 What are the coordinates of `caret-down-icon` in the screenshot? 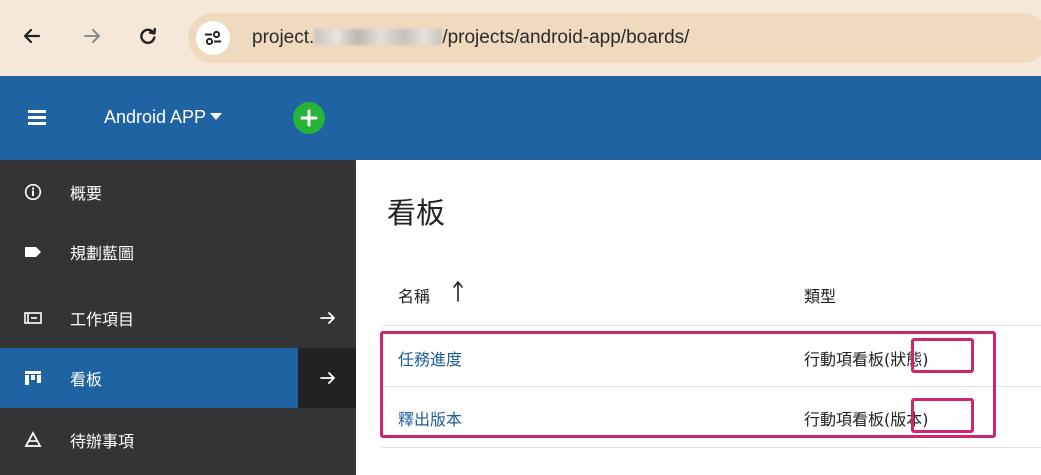 It's located at (216, 116).